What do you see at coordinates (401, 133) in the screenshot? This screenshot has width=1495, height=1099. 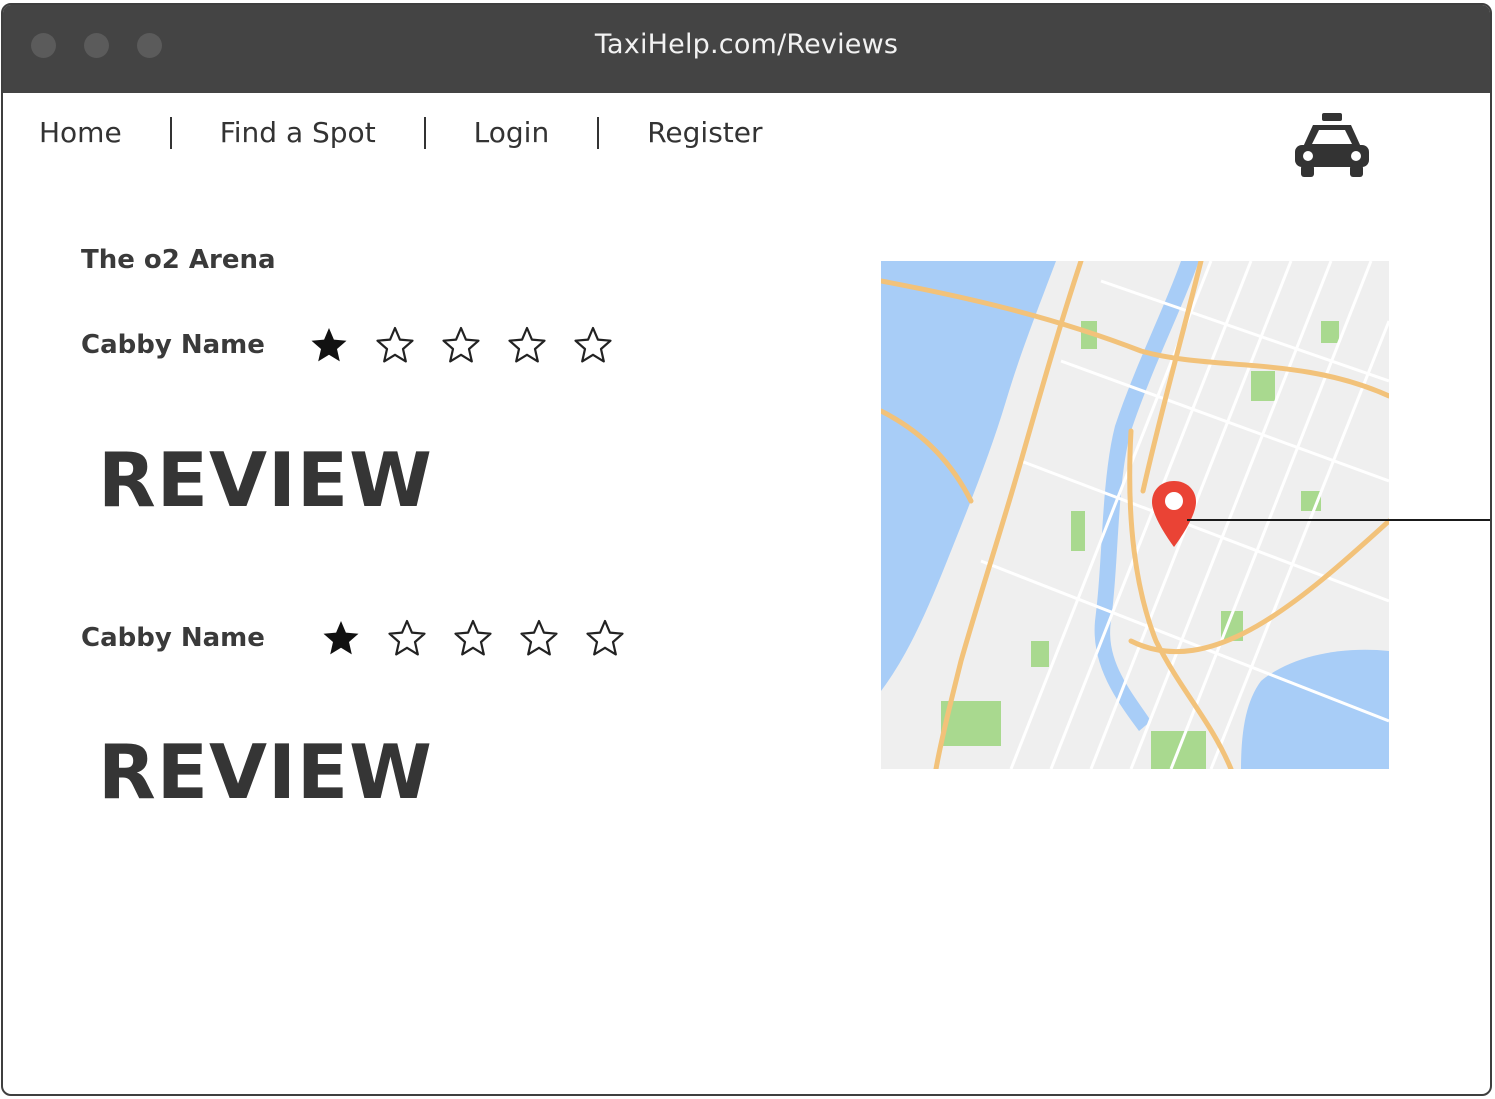 I see `top-nav: Home Find a Spot Login Register` at bounding box center [401, 133].